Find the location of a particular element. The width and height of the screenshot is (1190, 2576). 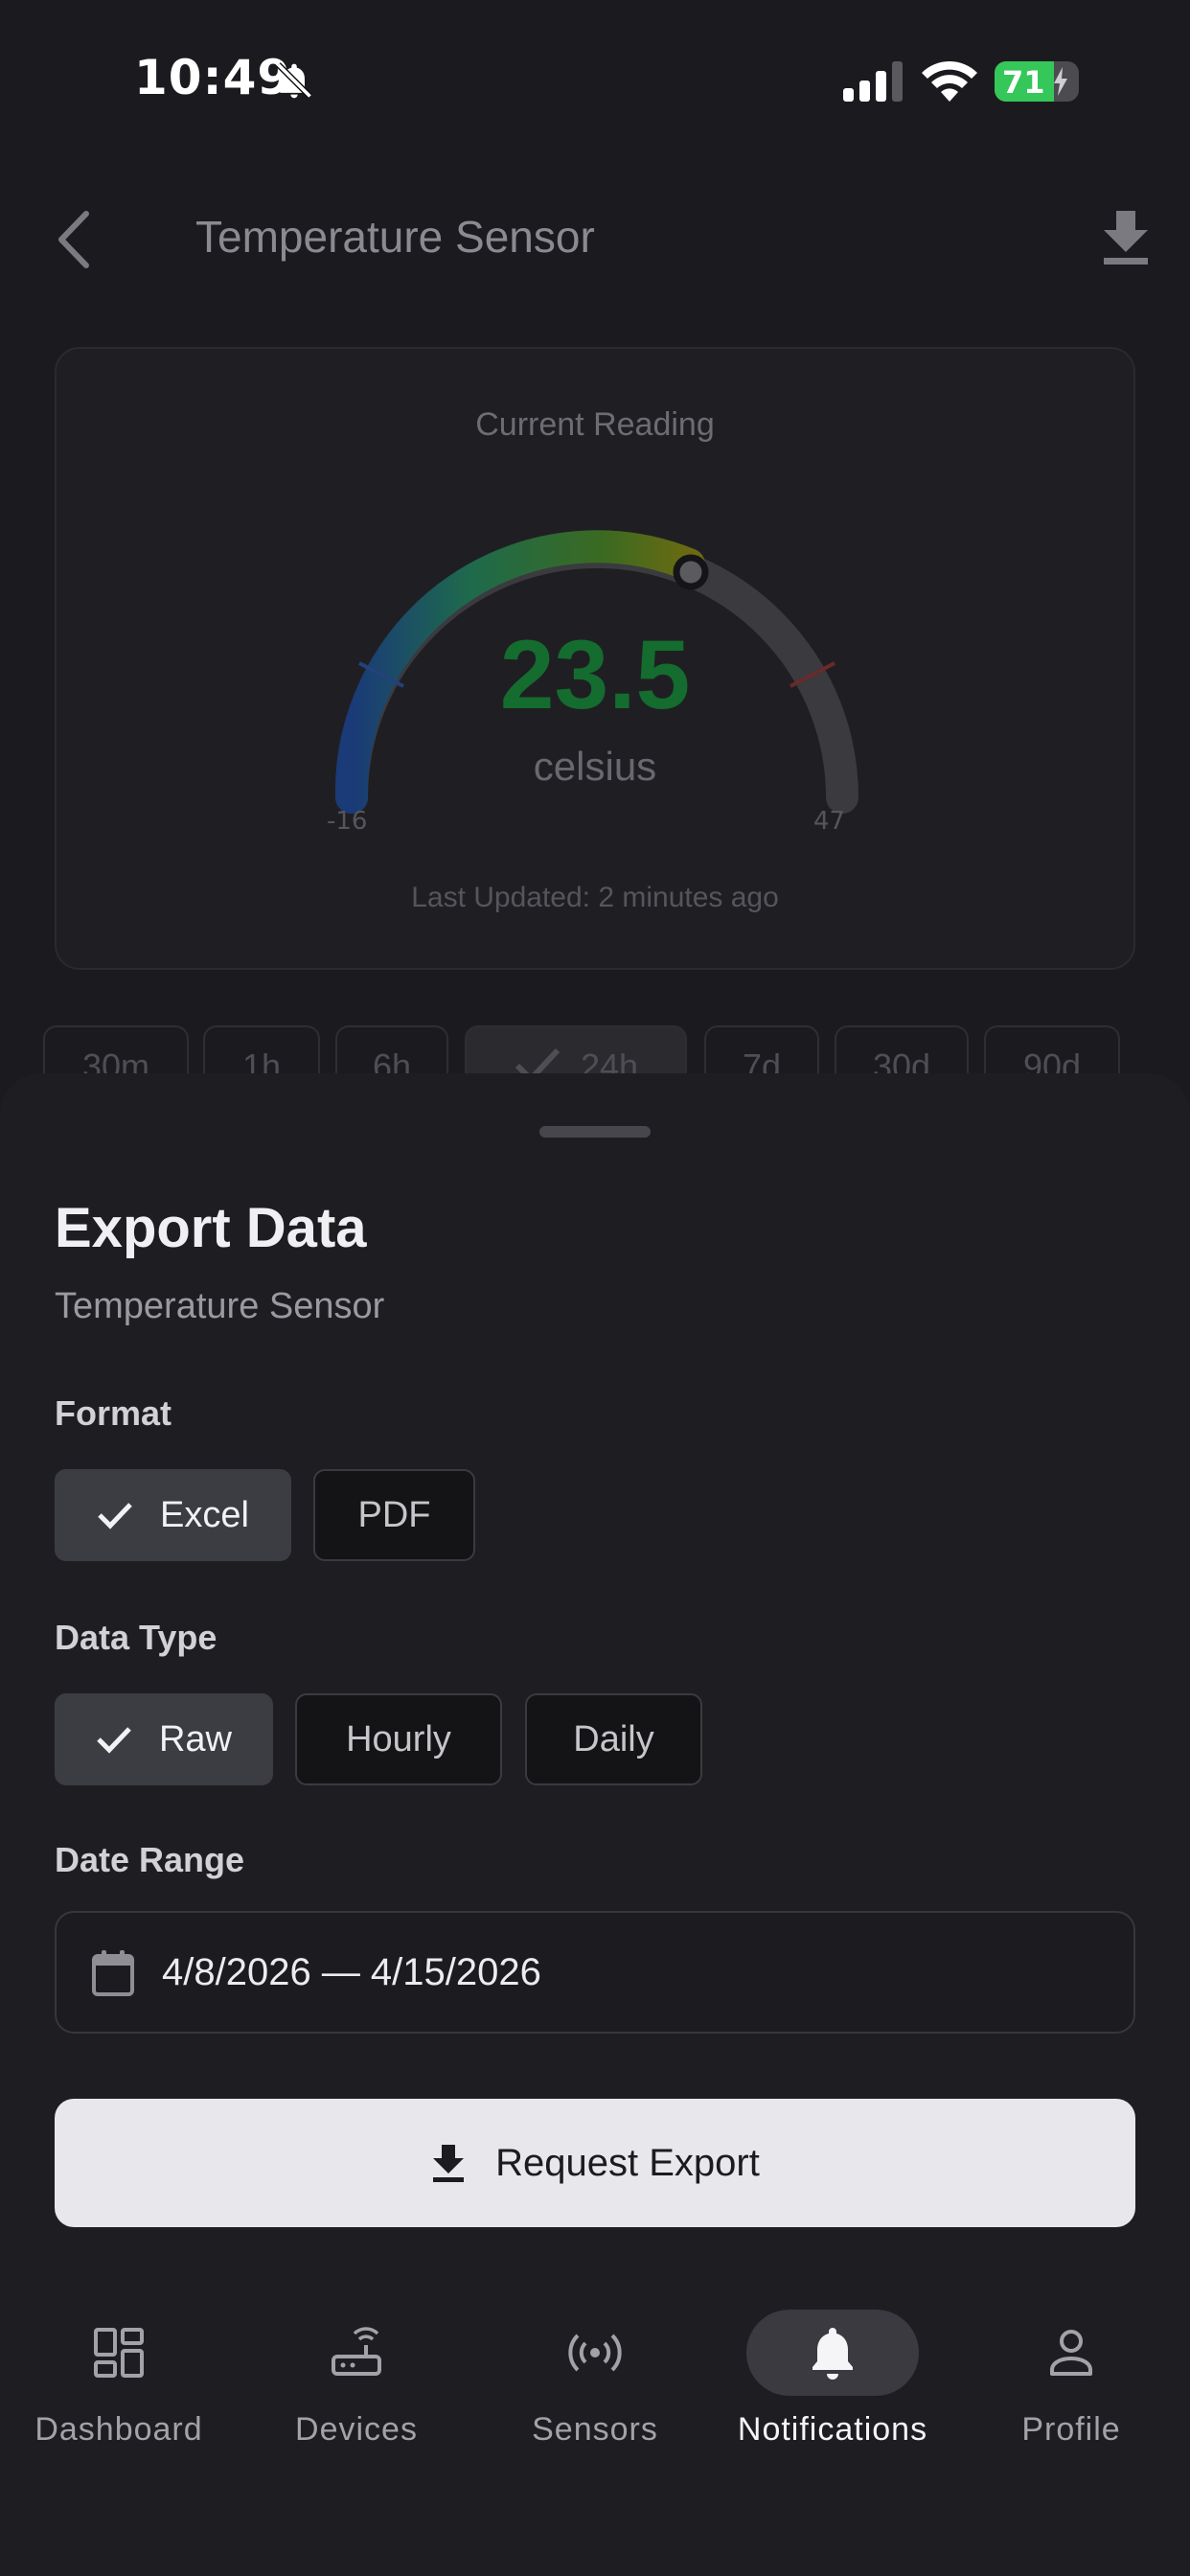

sheet-grabber is located at coordinates (595, 1132).